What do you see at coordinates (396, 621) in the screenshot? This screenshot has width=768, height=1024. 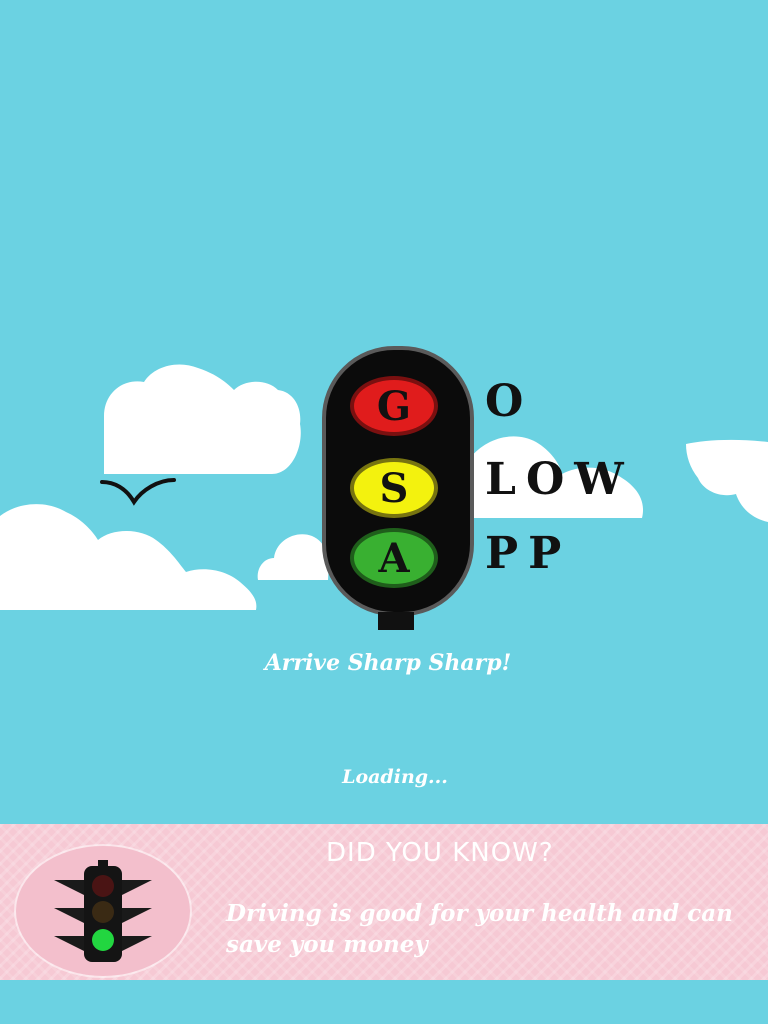 I see `traffic-light-pole` at bounding box center [396, 621].